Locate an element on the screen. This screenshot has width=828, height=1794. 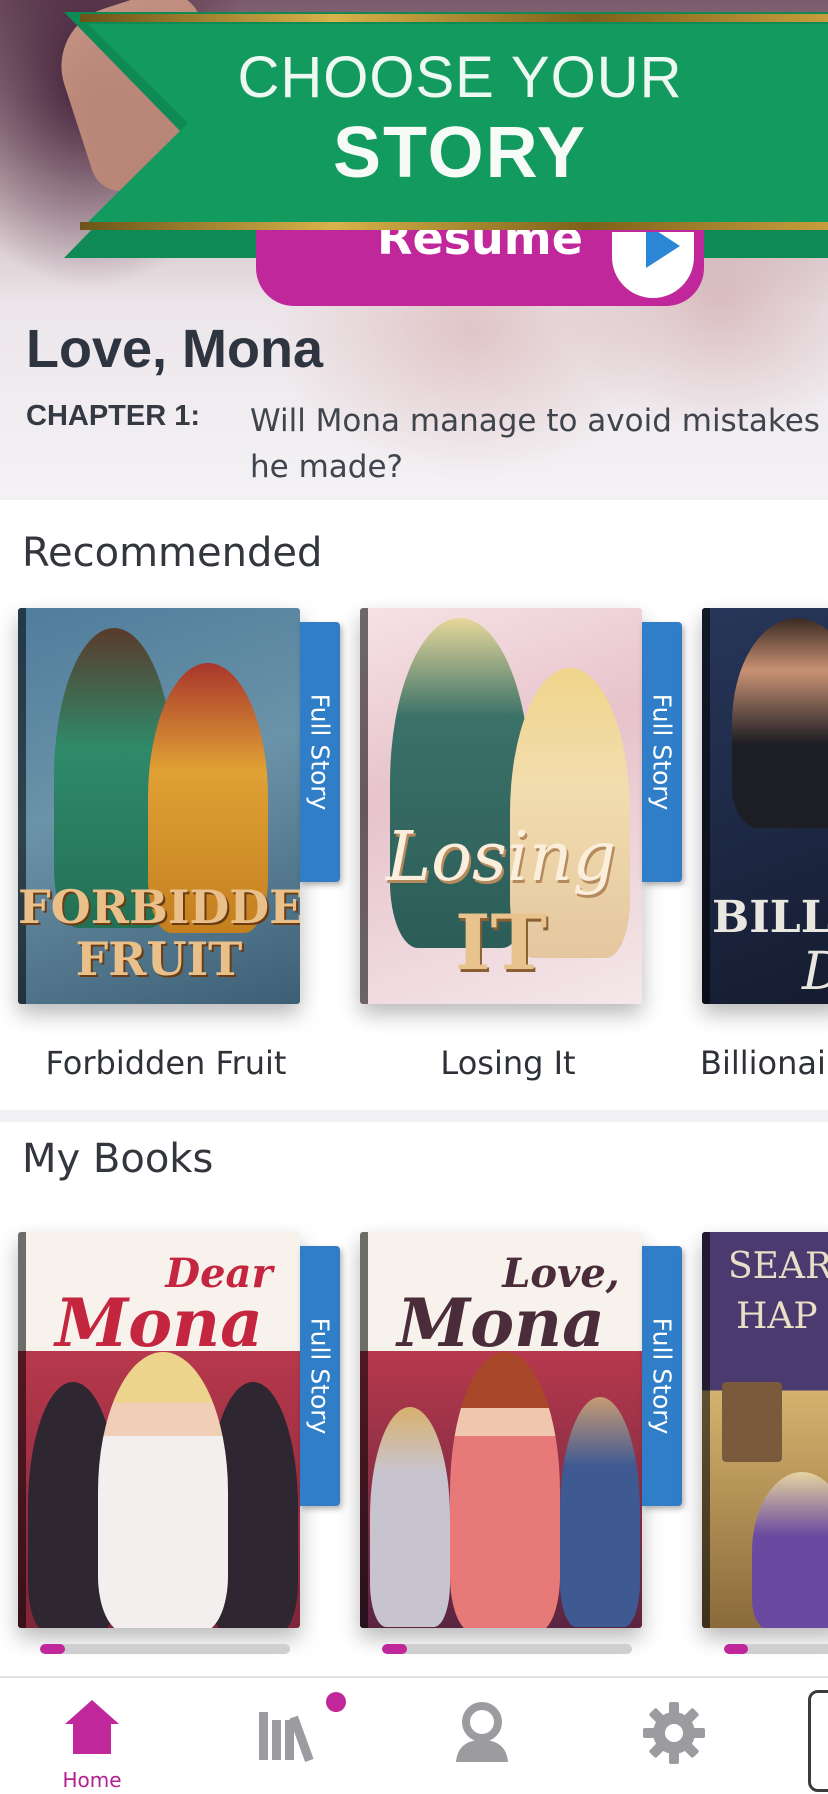
cover-title: BILLIO is located at coordinates (770, 917).